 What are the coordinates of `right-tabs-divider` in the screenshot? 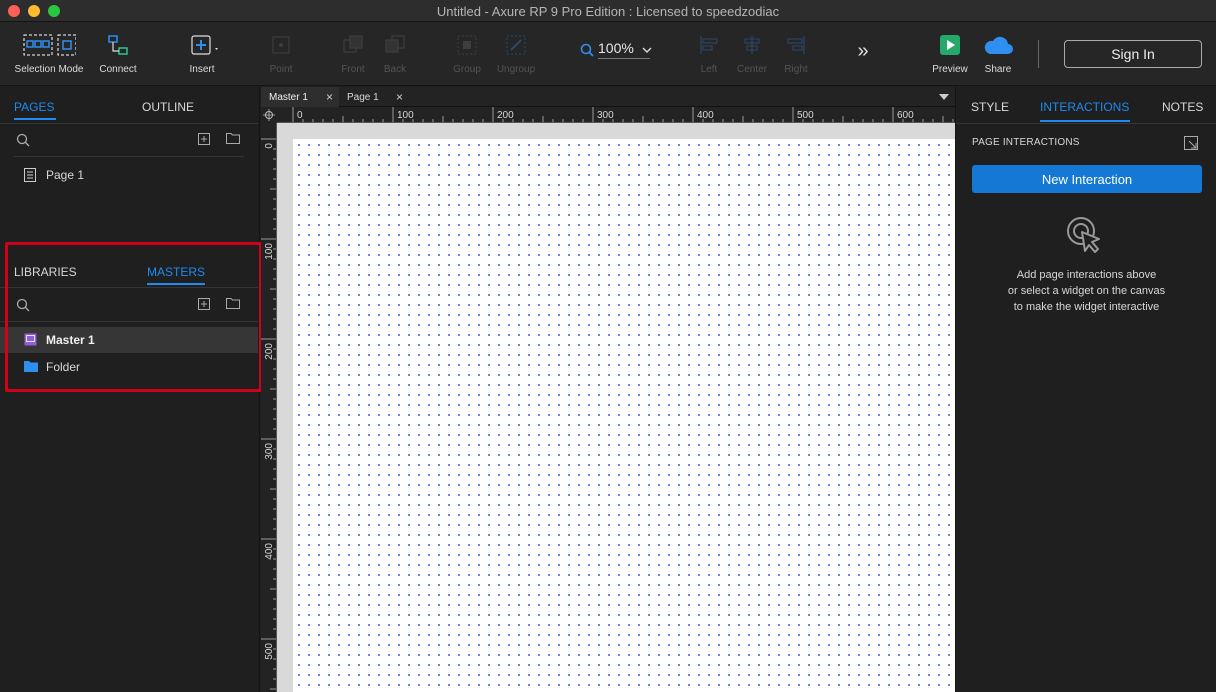 It's located at (1086, 123).